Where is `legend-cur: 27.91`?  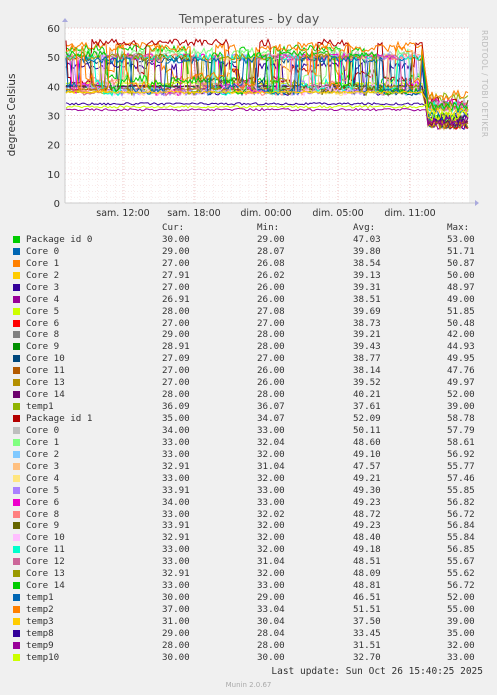 legend-cur: 27.91 is located at coordinates (176, 275).